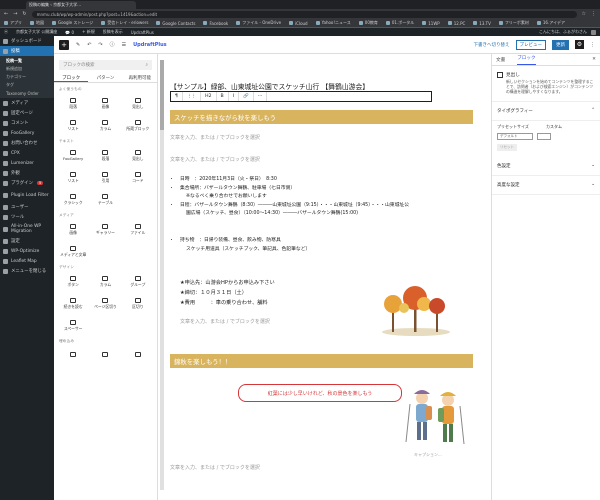  Describe the element at coordinates (530, 44) in the screenshot. I see `preview-button: プレビュー` at that location.